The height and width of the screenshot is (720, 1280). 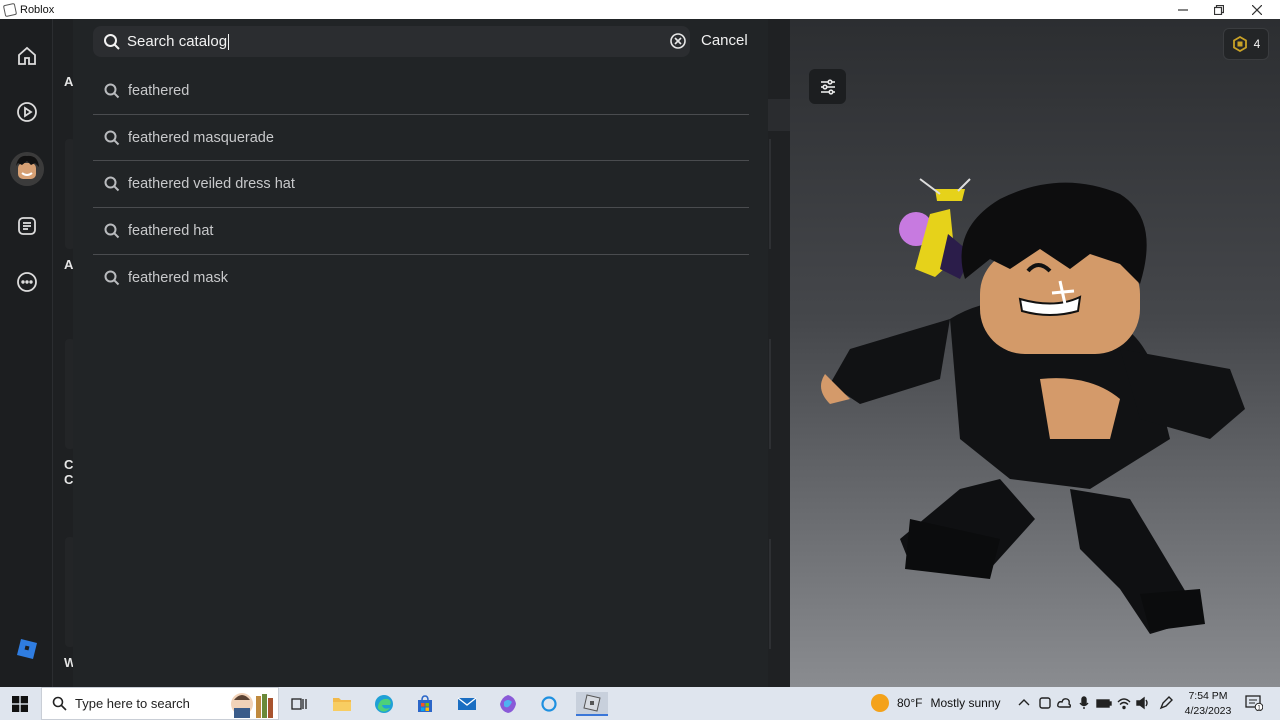 I want to click on roblox-logo-icon, so click(x=27, y=649).